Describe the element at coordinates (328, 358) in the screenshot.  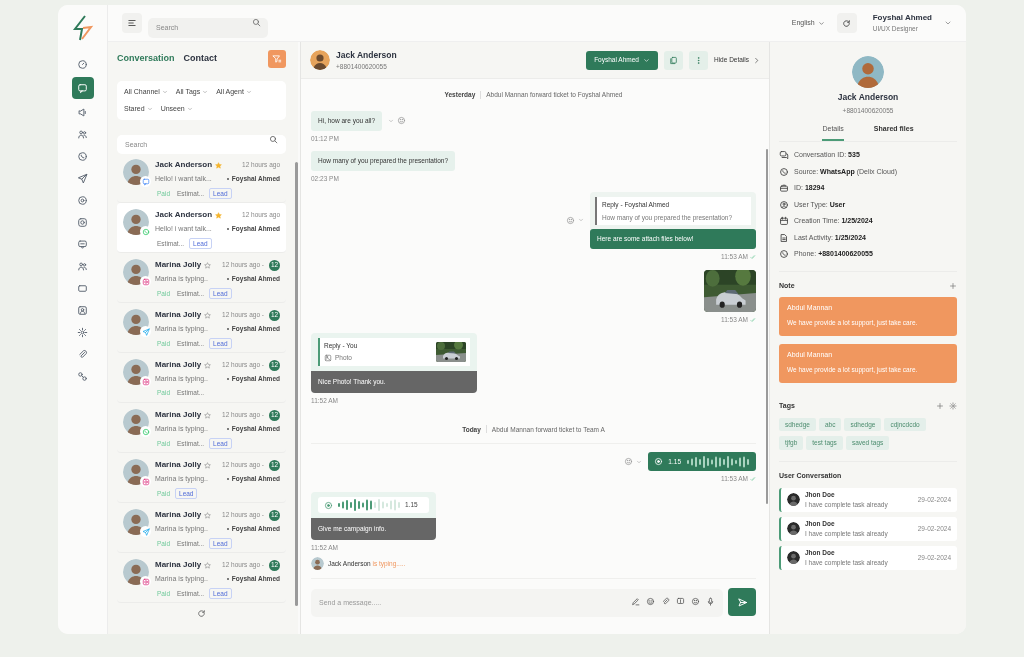
I see `image-icon` at that location.